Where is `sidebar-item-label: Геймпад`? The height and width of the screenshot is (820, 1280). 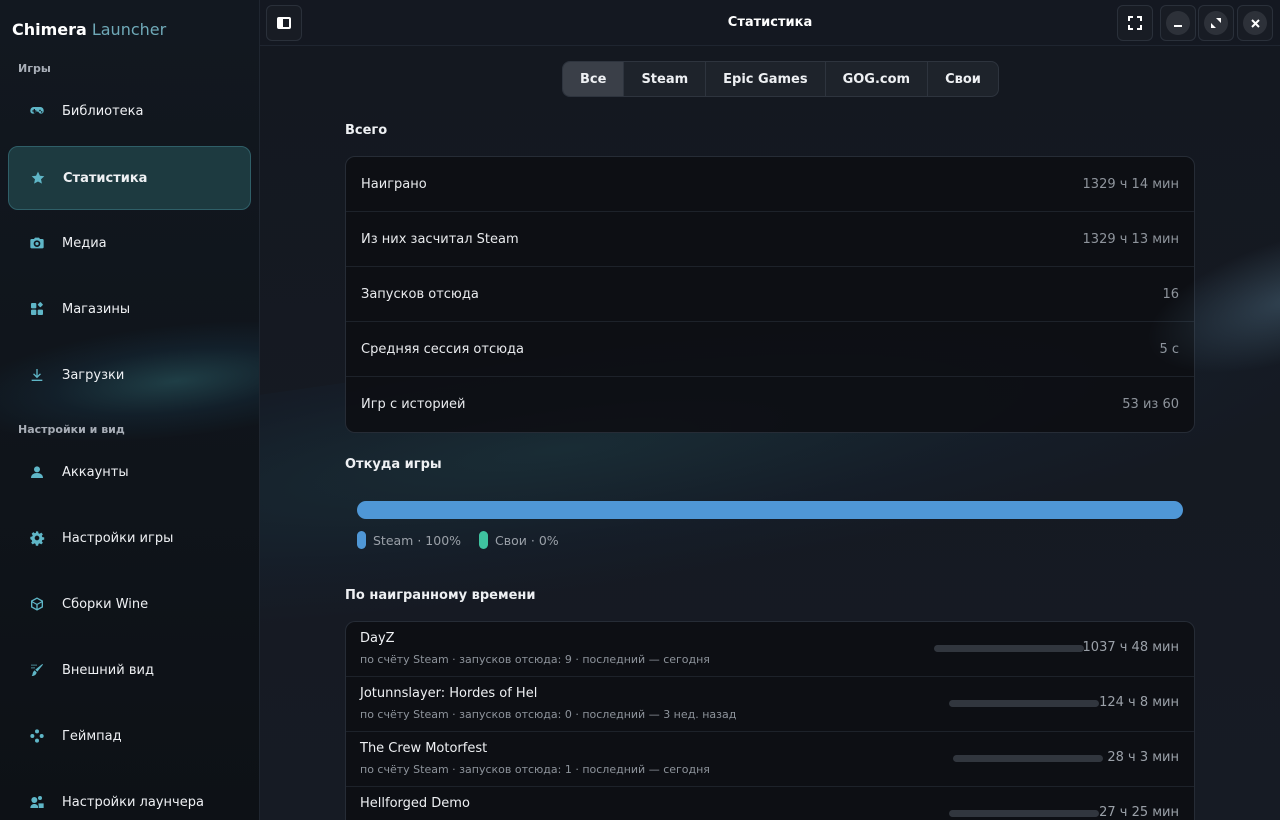 sidebar-item-label: Геймпад is located at coordinates (92, 736).